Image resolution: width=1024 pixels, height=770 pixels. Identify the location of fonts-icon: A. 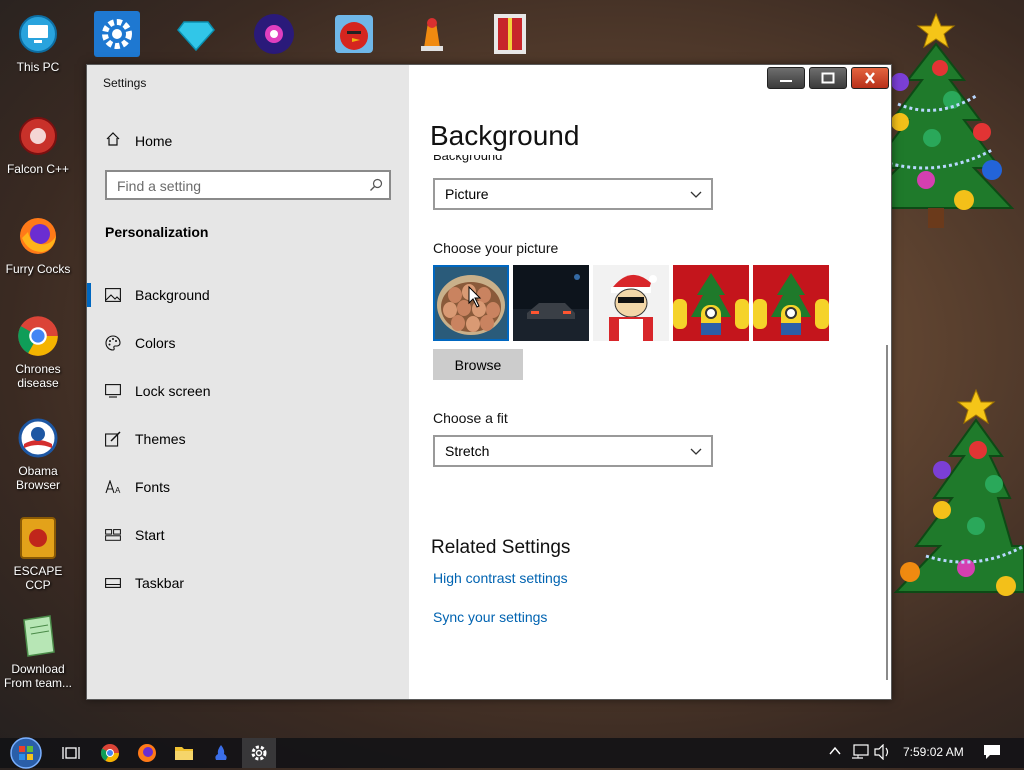
(113, 487).